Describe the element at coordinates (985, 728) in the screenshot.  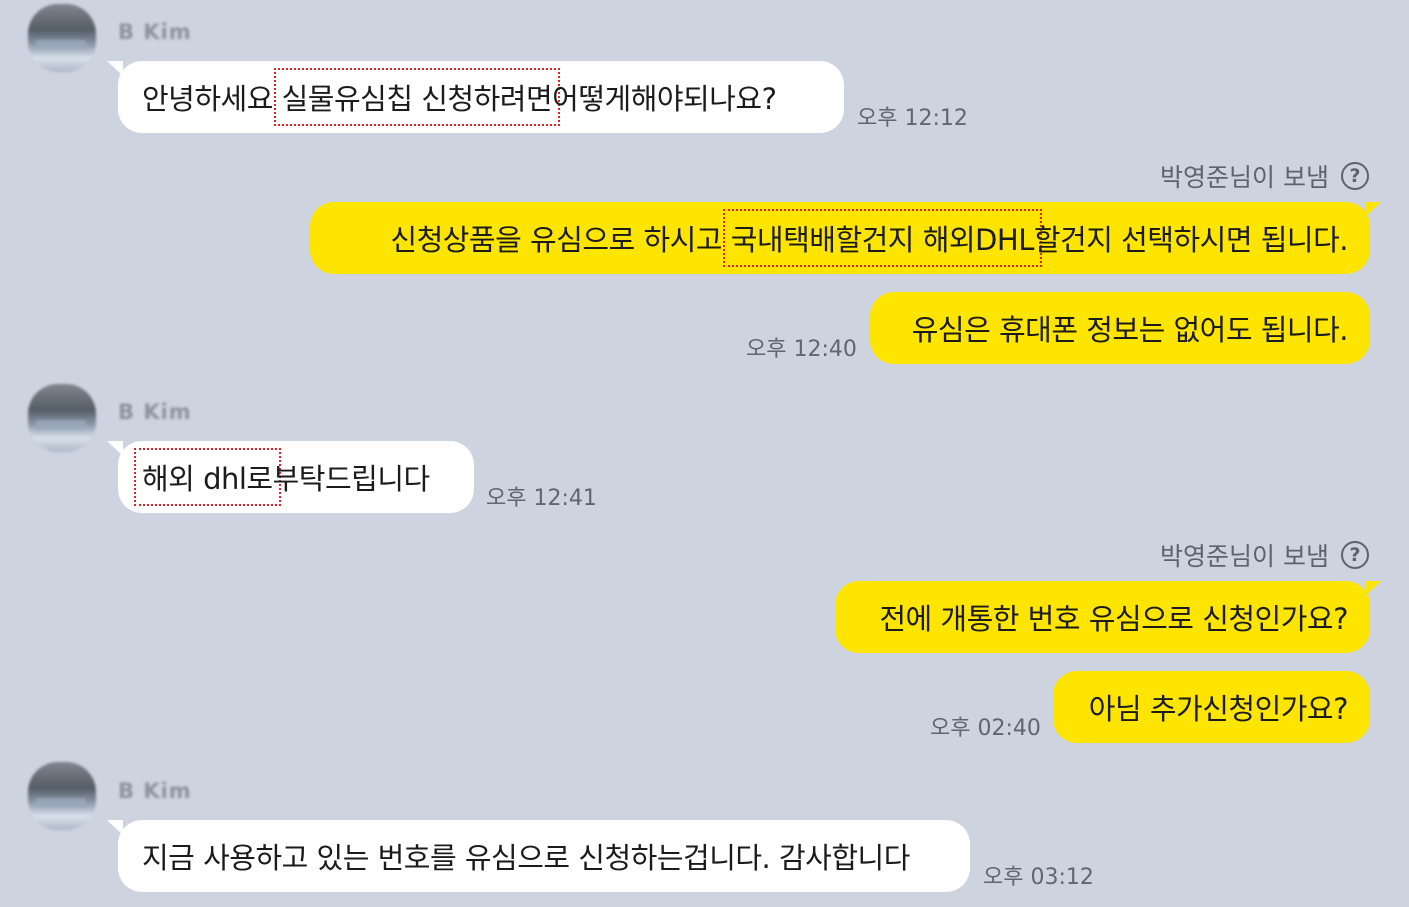
I see `message-timestamp: 오후 02:40` at that location.